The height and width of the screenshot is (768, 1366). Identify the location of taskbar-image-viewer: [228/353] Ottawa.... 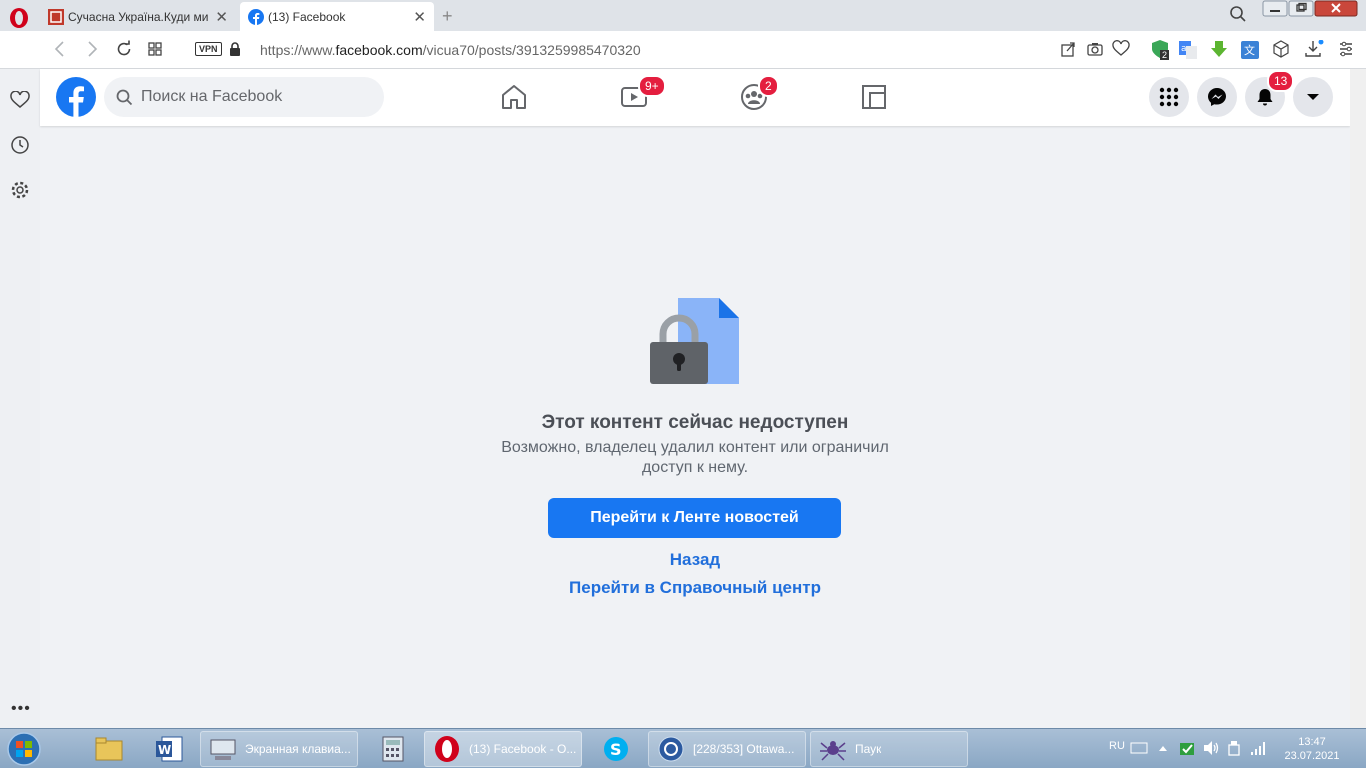
(727, 749).